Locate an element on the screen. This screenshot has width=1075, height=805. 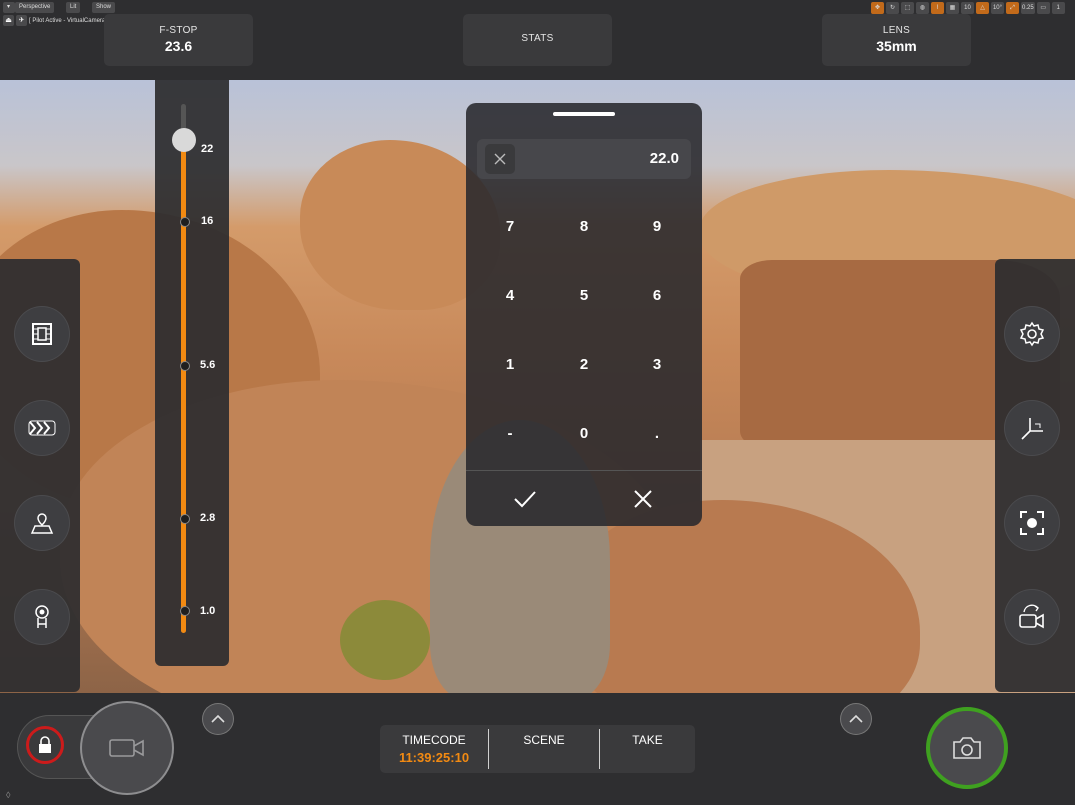
fstop-button: F-STOP 23.6 is located at coordinates (178, 40).